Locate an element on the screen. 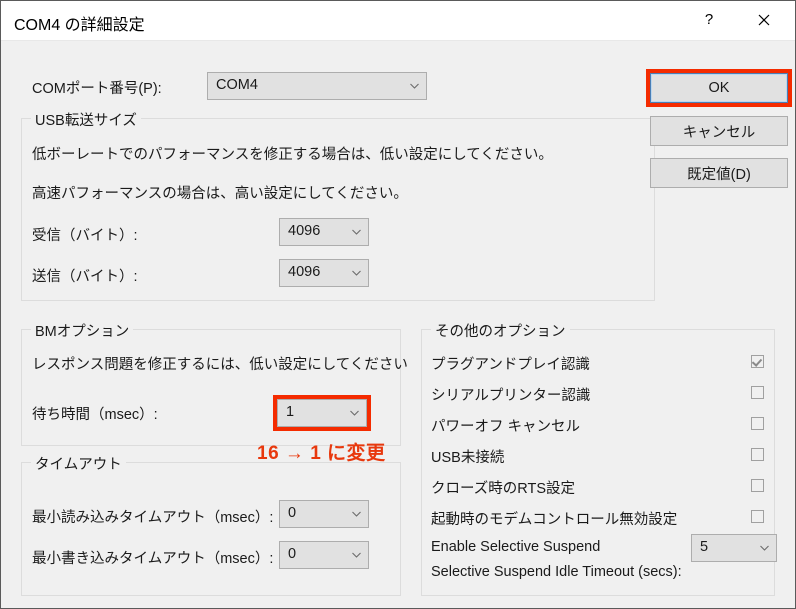 Image resolution: width=796 pixels, height=609 pixels. idle-timeout-value: 5 is located at coordinates (704, 547).